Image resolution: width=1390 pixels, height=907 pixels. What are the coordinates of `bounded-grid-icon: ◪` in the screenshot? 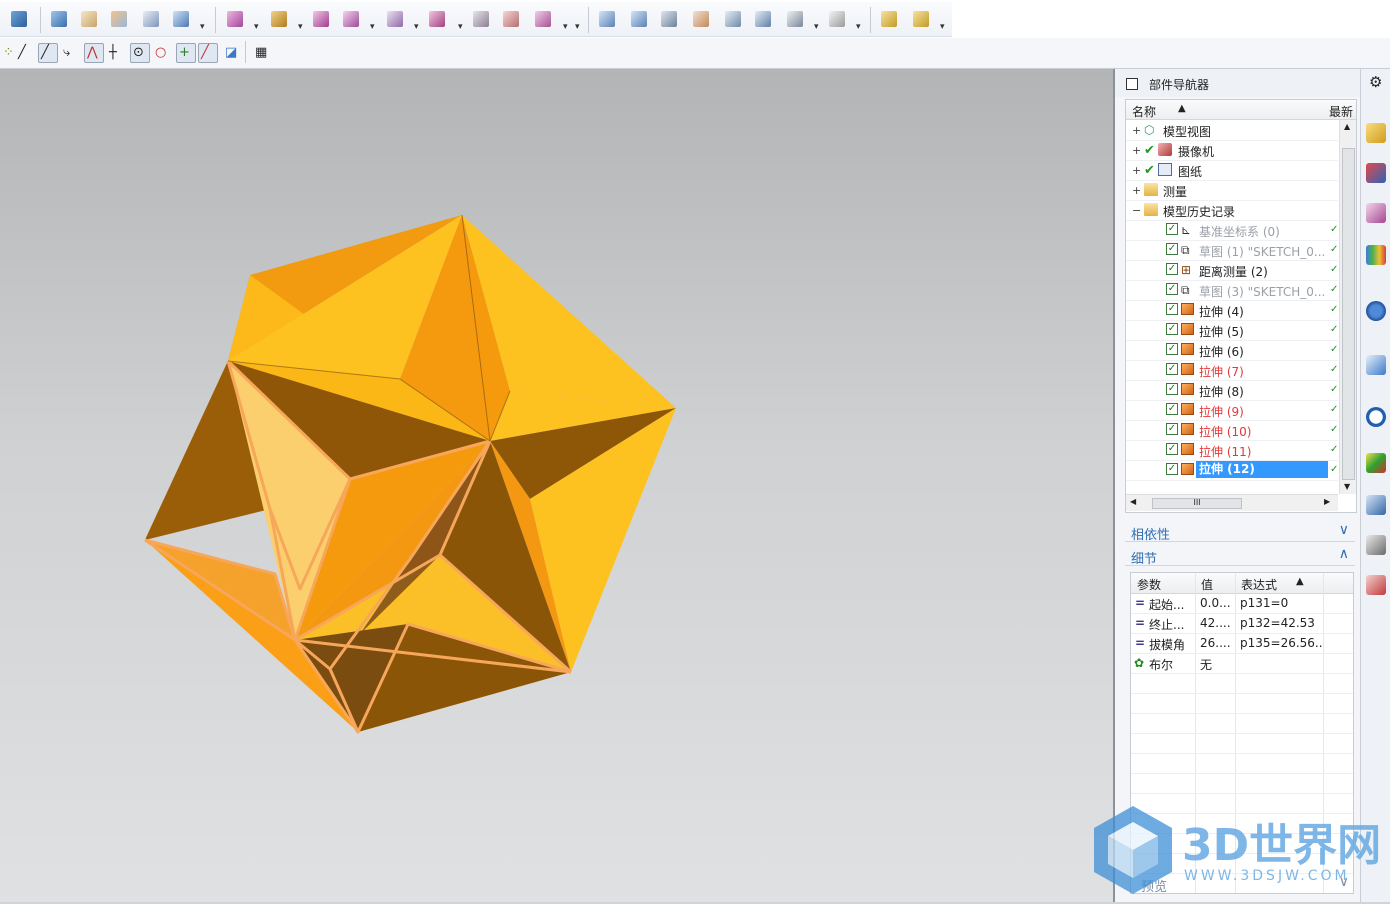 It's located at (232, 53).